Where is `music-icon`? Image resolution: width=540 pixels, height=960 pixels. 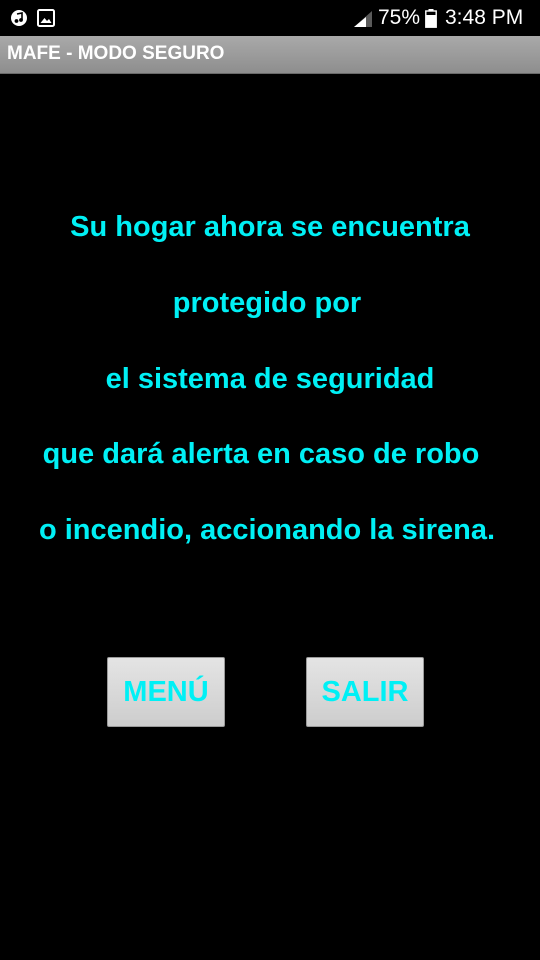 music-icon is located at coordinates (19, 18).